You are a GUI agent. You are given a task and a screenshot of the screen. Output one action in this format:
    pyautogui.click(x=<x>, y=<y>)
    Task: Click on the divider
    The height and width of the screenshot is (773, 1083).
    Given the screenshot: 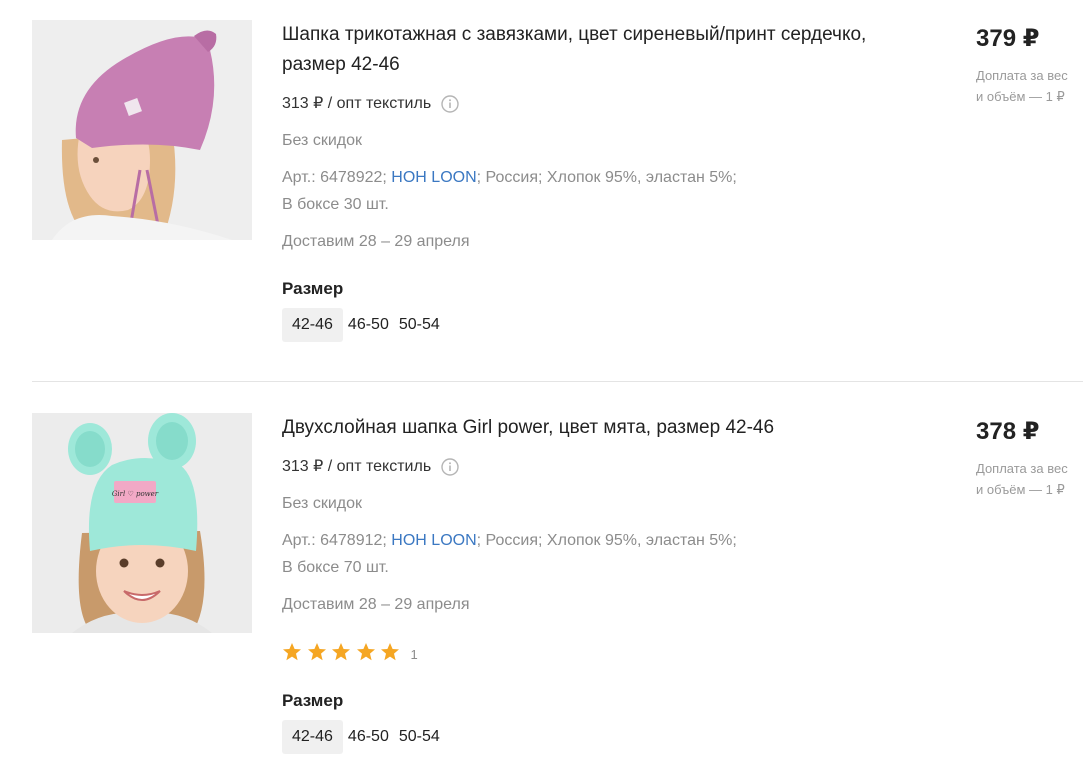 What is the action you would take?
    pyautogui.click(x=557, y=381)
    